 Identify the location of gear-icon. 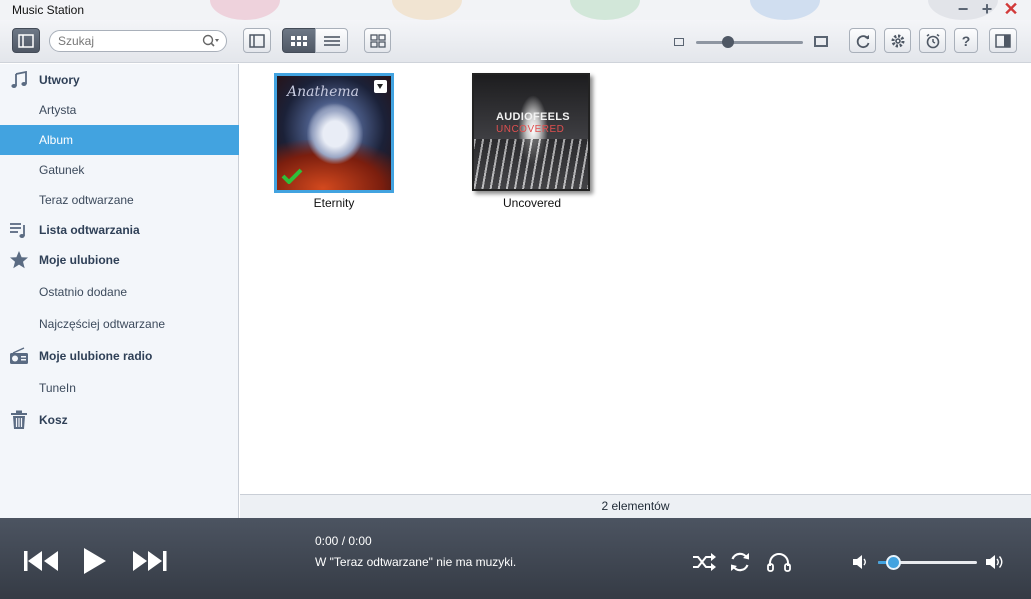
(897, 40).